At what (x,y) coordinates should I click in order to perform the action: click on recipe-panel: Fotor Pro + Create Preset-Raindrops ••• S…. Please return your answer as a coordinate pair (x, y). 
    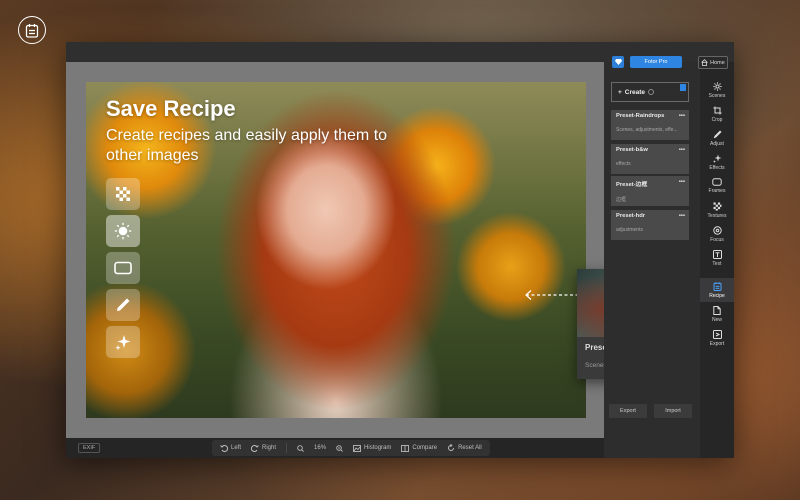
    Looking at the image, I should click on (652, 257).